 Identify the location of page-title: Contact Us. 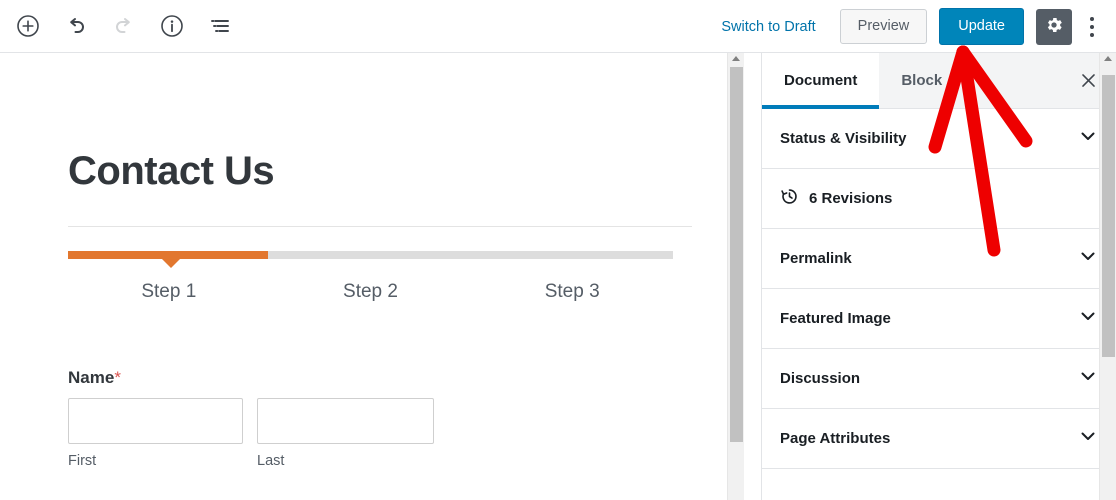
(171, 171).